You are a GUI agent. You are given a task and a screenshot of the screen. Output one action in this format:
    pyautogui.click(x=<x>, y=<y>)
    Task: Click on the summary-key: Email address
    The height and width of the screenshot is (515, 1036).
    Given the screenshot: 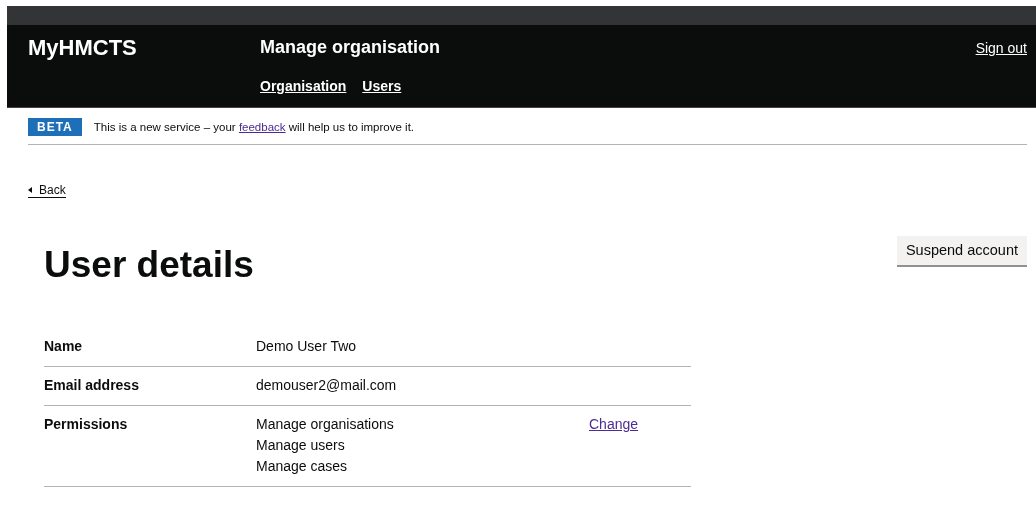 What is the action you would take?
    pyautogui.click(x=150, y=385)
    